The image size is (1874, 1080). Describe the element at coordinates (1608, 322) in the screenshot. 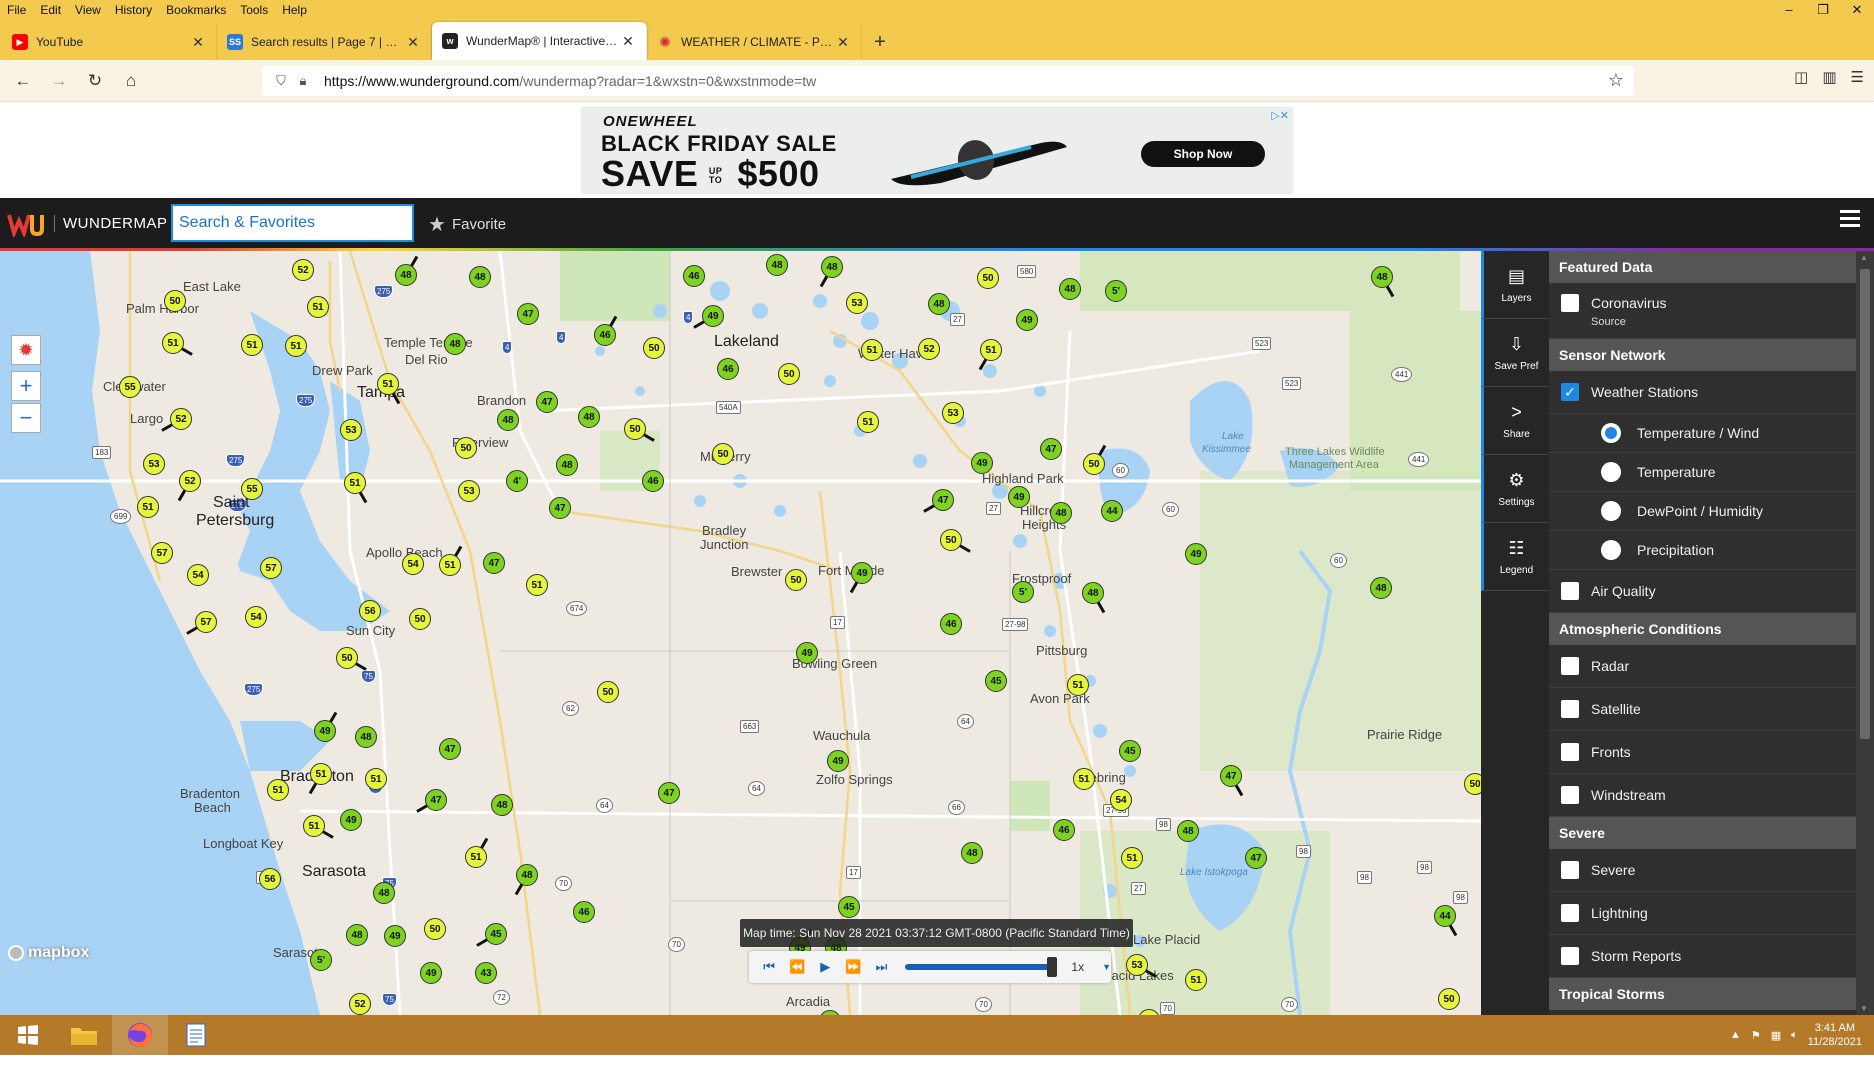

I see `coronavirus-source-link: Source` at that location.